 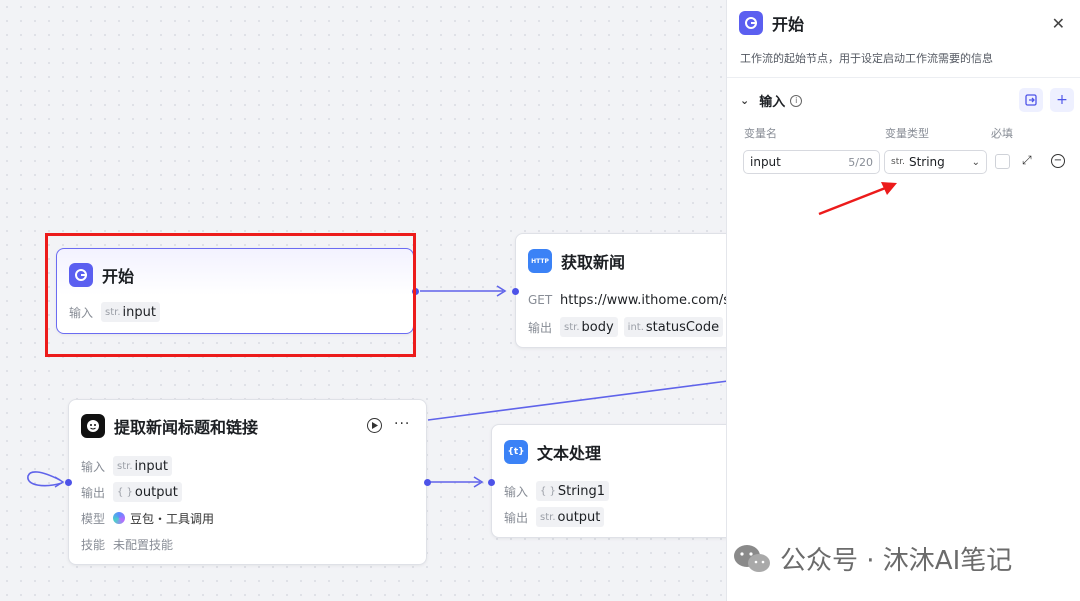 I want to click on variable-name-value: input, so click(x=765, y=162).